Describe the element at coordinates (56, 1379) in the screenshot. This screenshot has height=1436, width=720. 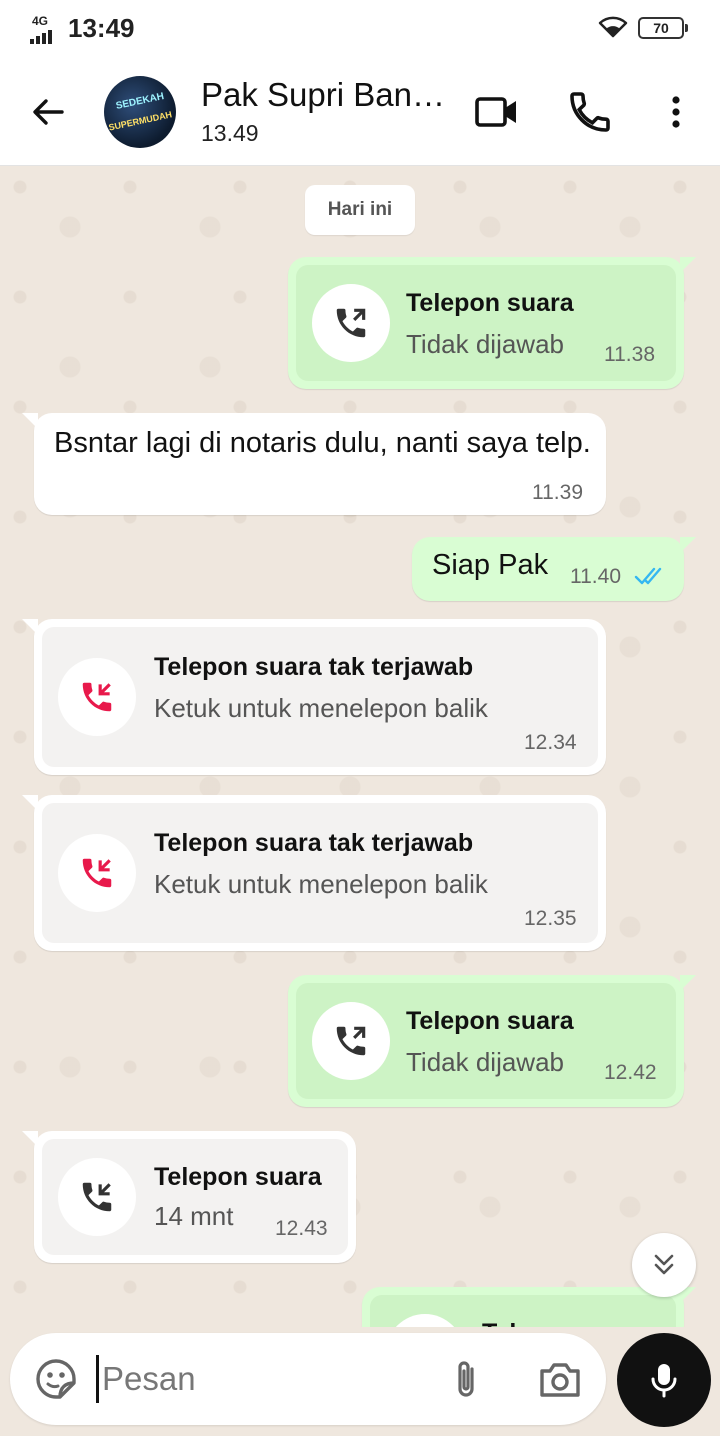
I see `sticker-icon` at that location.